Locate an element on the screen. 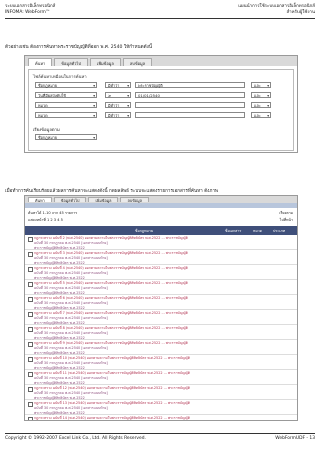 The height and width of the screenshot is (453, 320). results-tabs: ค้นหา ข้อมูลทั่วไป เพิ่มข้อมูล ลบข้อมูล is located at coordinates (161, 199).